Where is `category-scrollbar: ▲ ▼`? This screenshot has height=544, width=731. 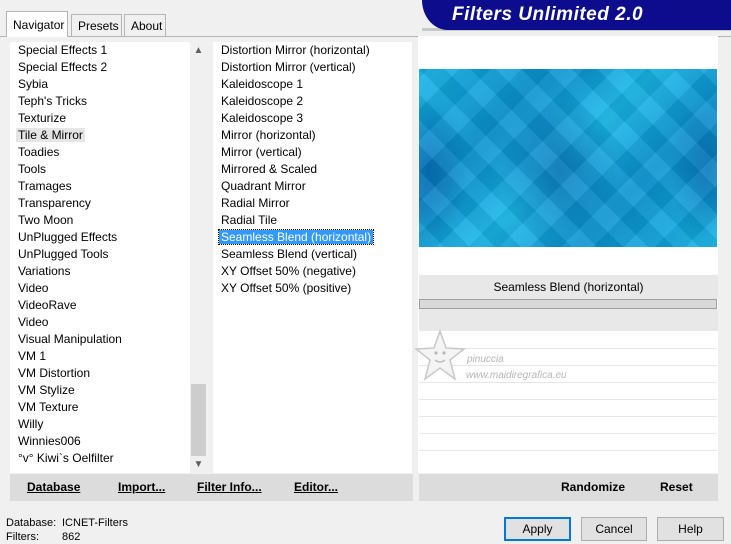
category-scrollbar: ▲ ▼ is located at coordinates (198, 257).